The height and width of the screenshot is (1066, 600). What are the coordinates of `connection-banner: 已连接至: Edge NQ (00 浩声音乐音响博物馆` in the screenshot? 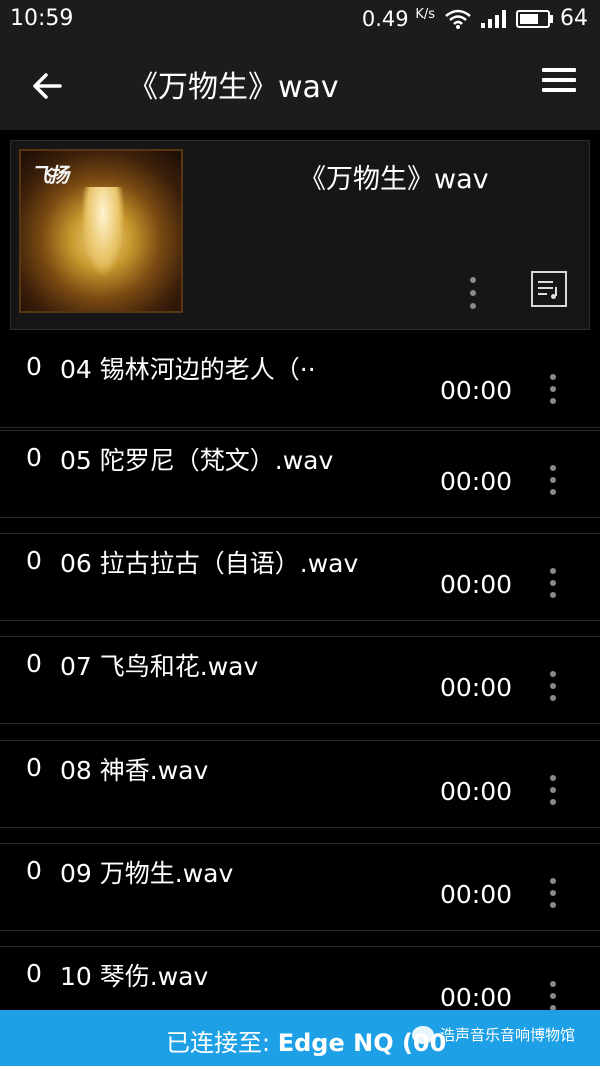 It's located at (300, 1038).